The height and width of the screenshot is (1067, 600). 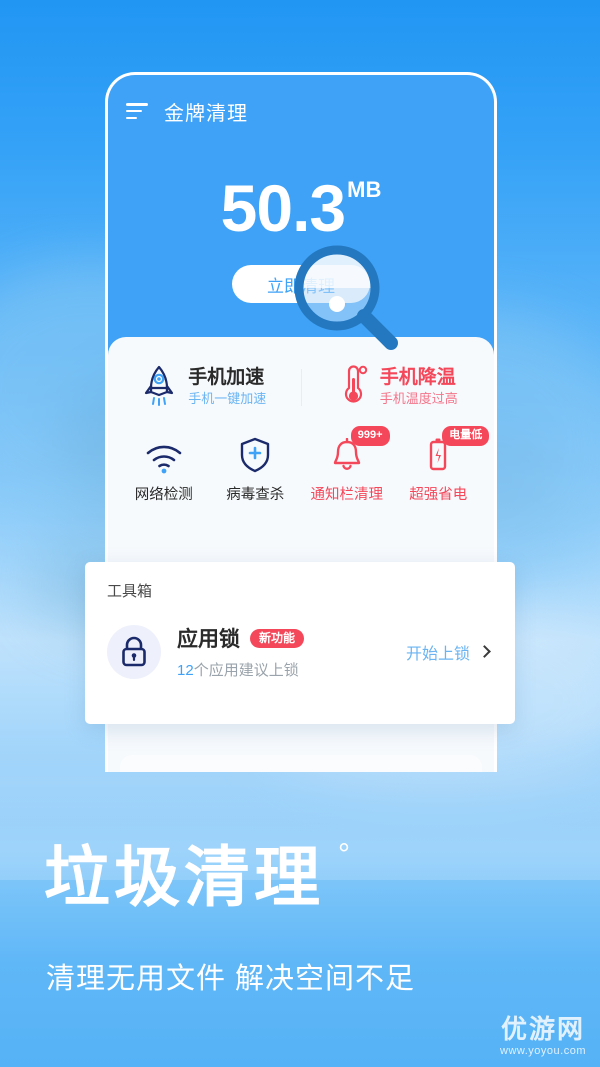 I want to click on feature-subtitle: 手机一键加速, so click(x=227, y=398).